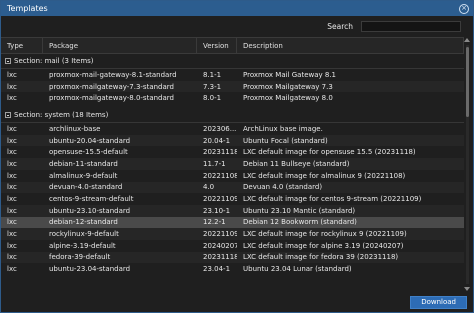  What do you see at coordinates (83, 222) in the screenshot?
I see `cell-package: debian-12-standard` at bounding box center [83, 222].